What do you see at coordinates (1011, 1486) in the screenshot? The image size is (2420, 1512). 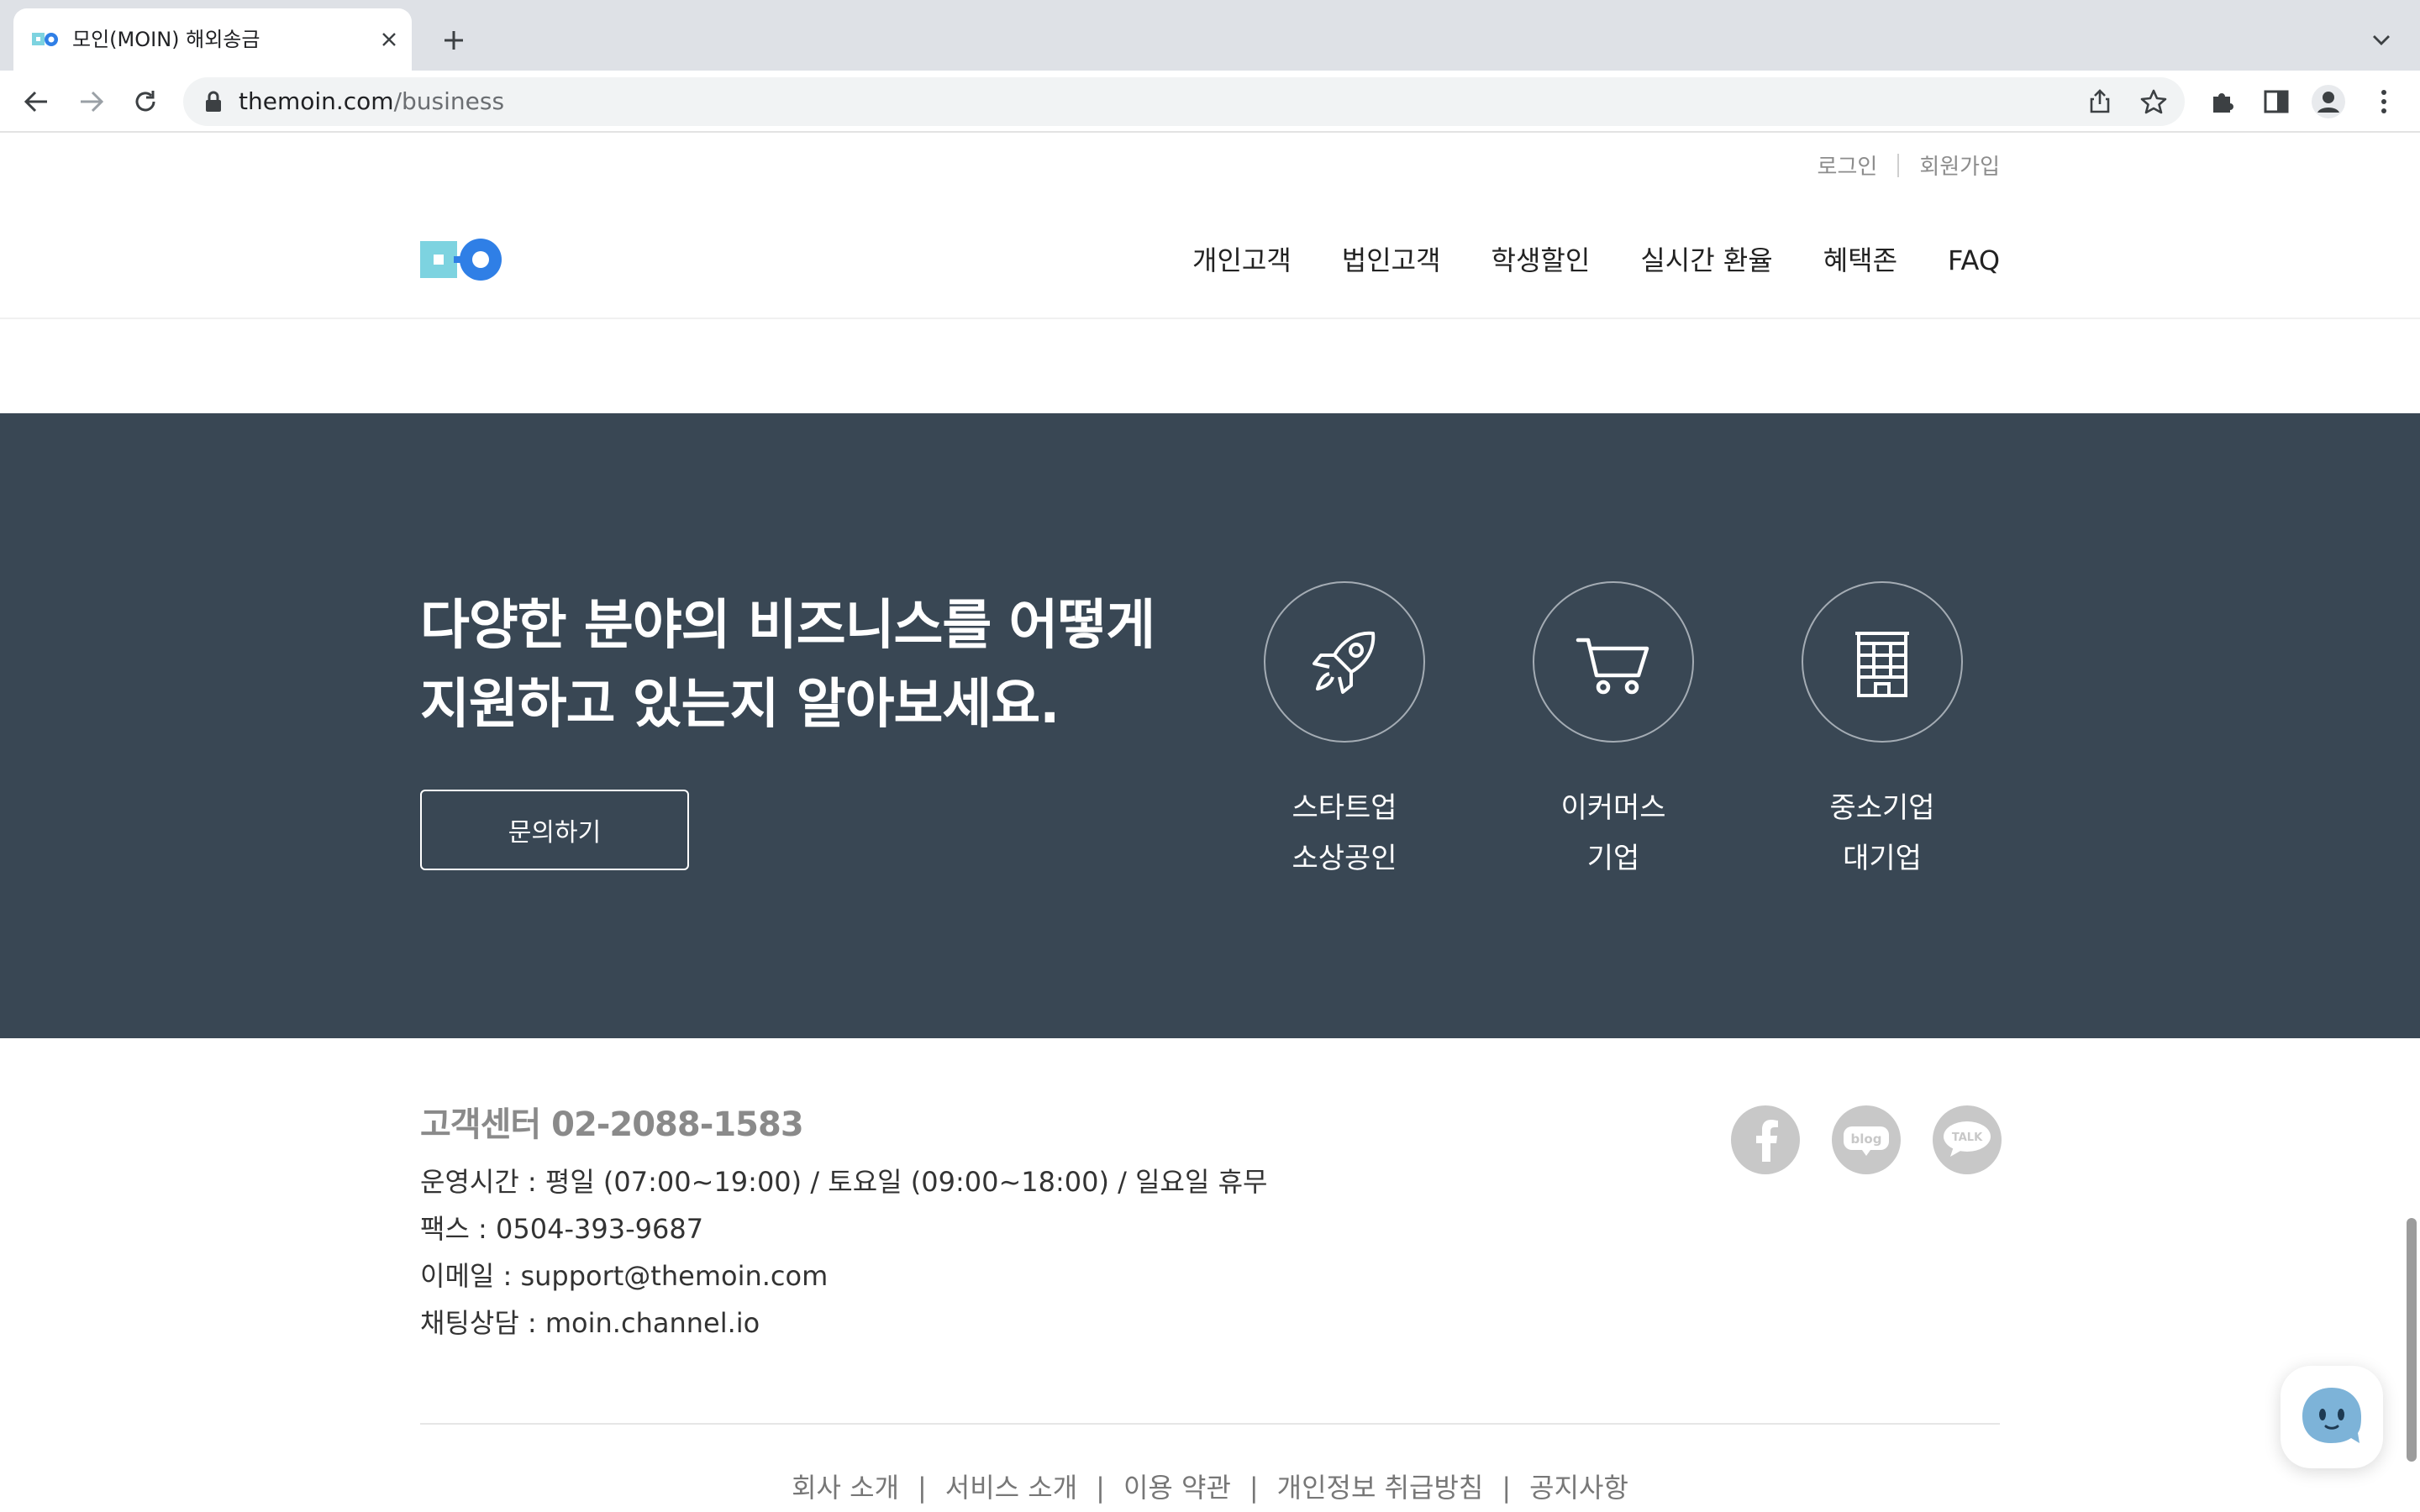 I see `link-service-intro: 서비스 소개` at bounding box center [1011, 1486].